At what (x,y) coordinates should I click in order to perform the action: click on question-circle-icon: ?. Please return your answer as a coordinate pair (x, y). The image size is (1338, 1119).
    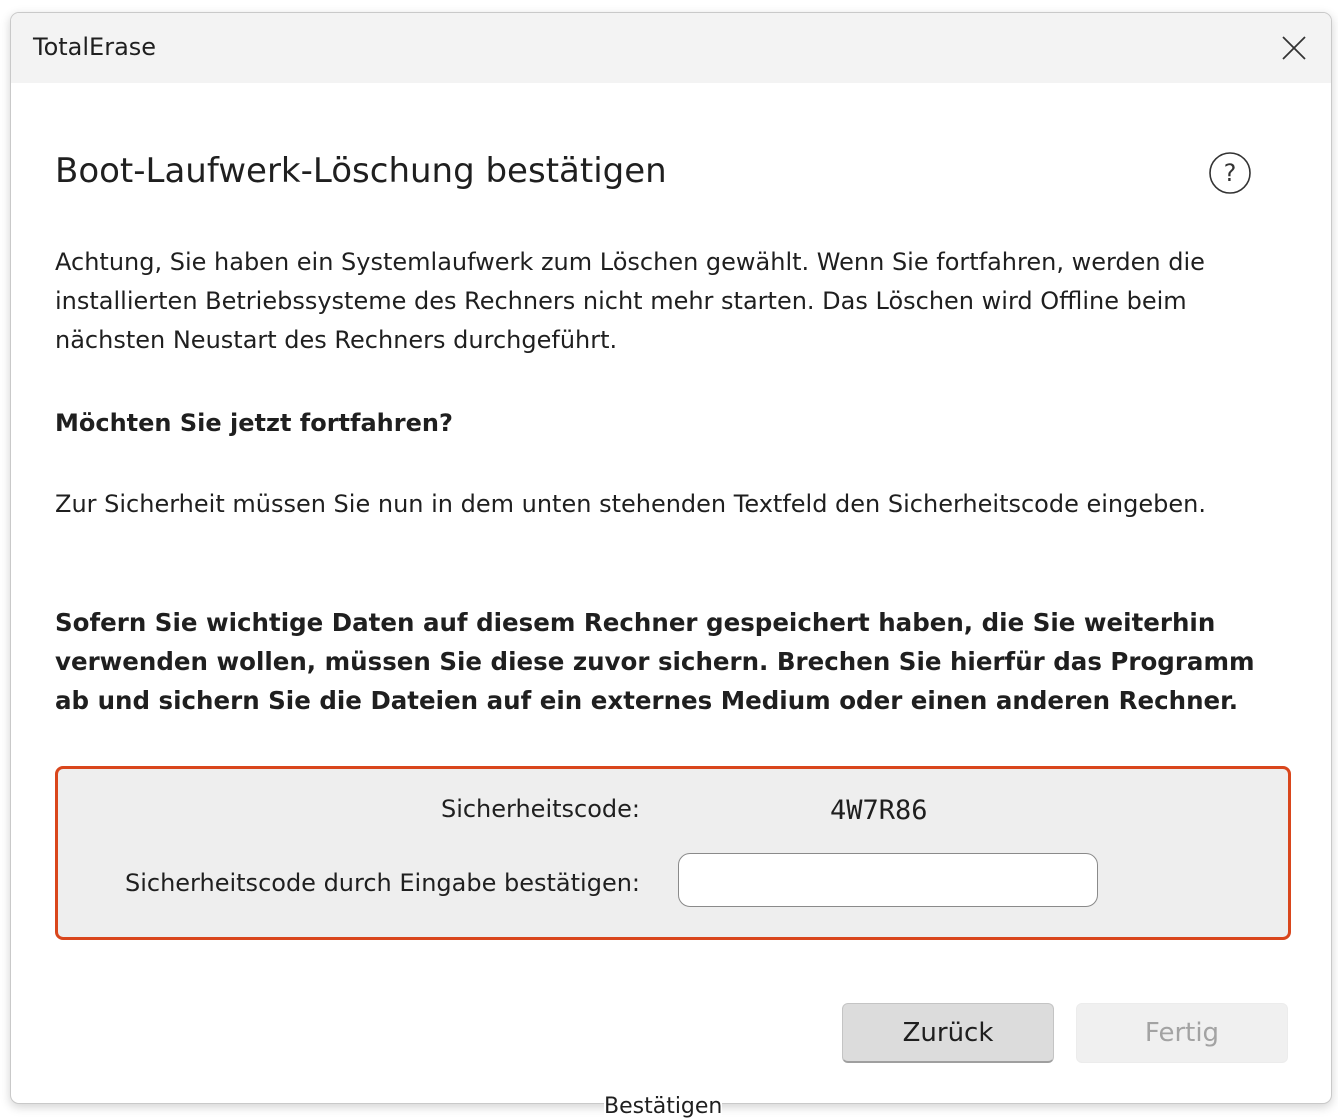
    Looking at the image, I should click on (1230, 173).